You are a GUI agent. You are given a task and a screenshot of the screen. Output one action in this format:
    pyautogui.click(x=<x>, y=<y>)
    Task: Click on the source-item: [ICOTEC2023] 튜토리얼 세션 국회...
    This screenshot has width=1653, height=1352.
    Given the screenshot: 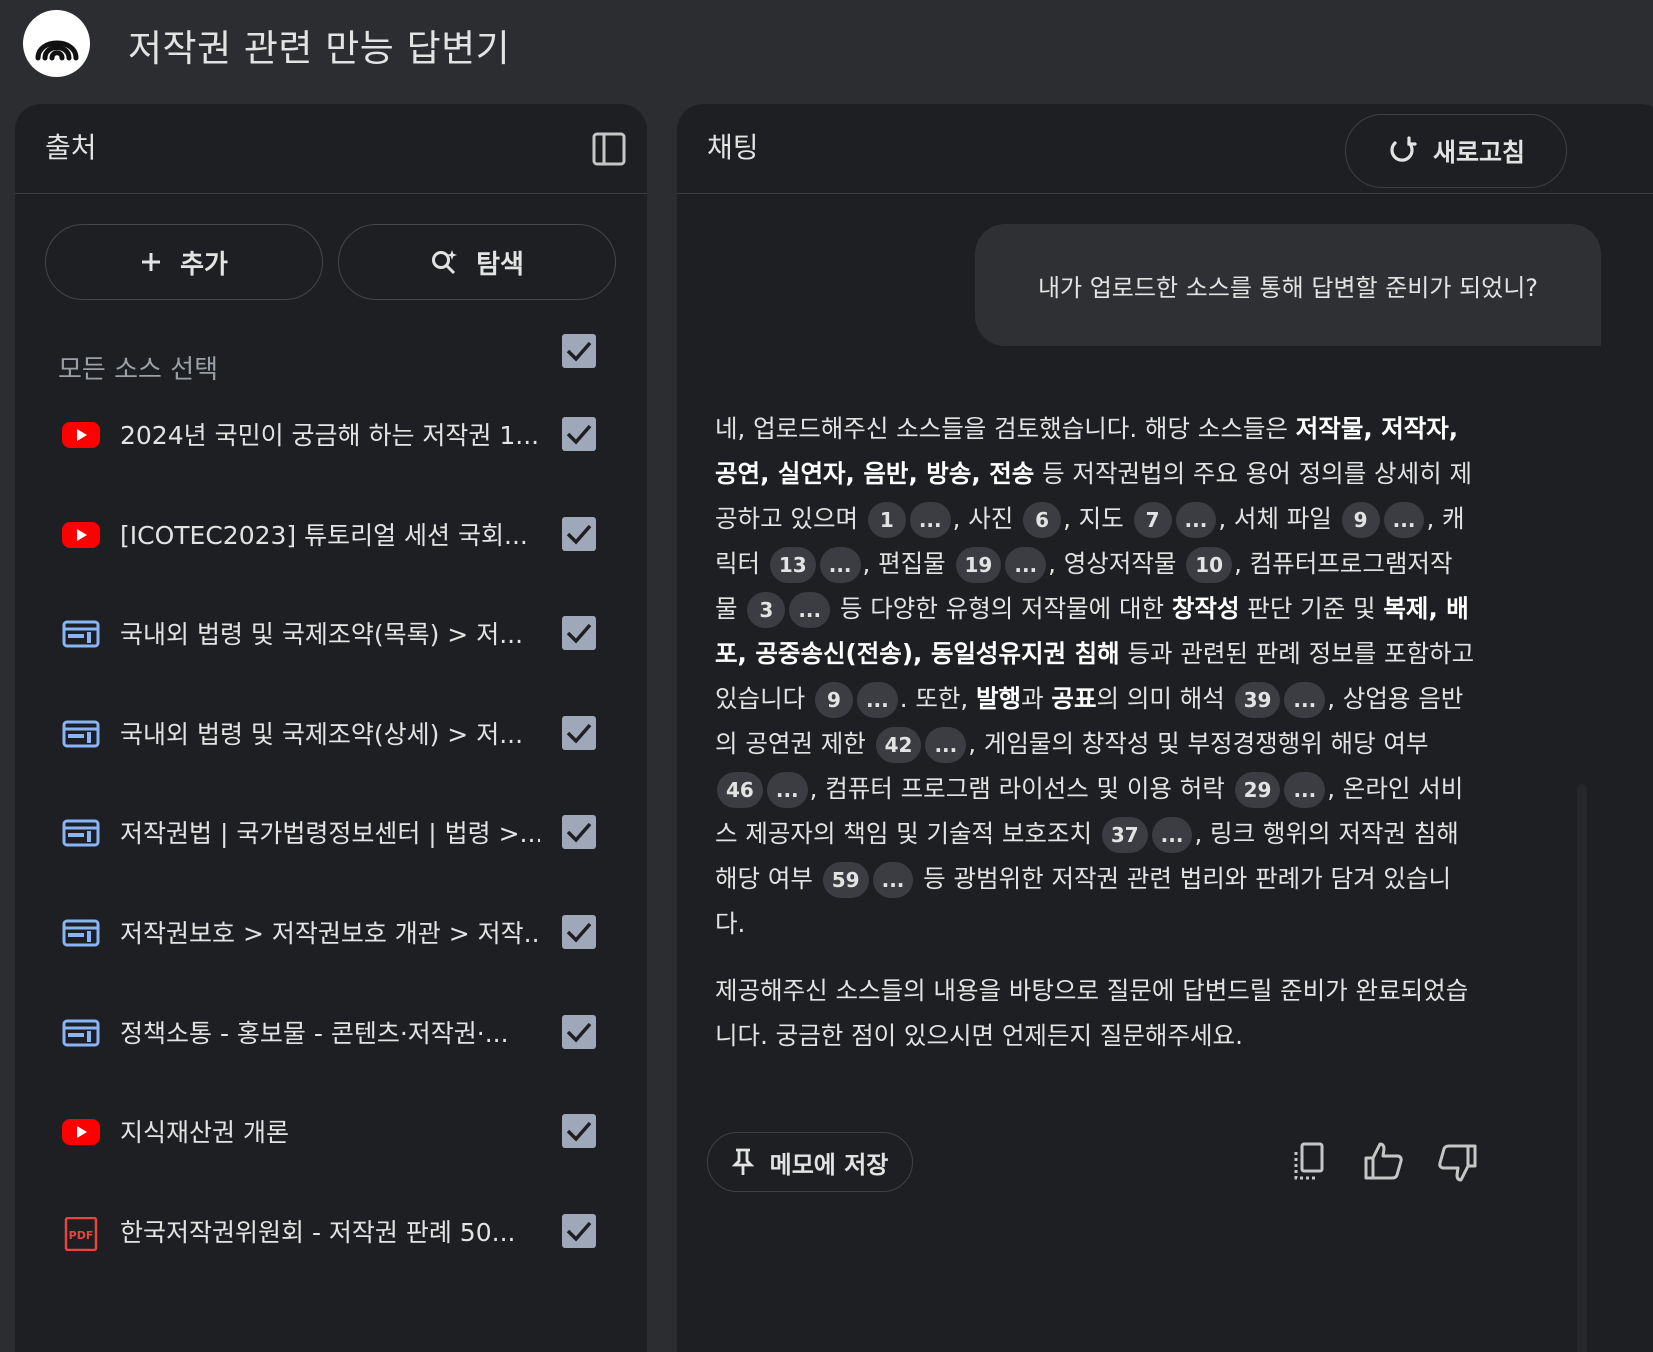 What is the action you would take?
    pyautogui.click(x=331, y=534)
    